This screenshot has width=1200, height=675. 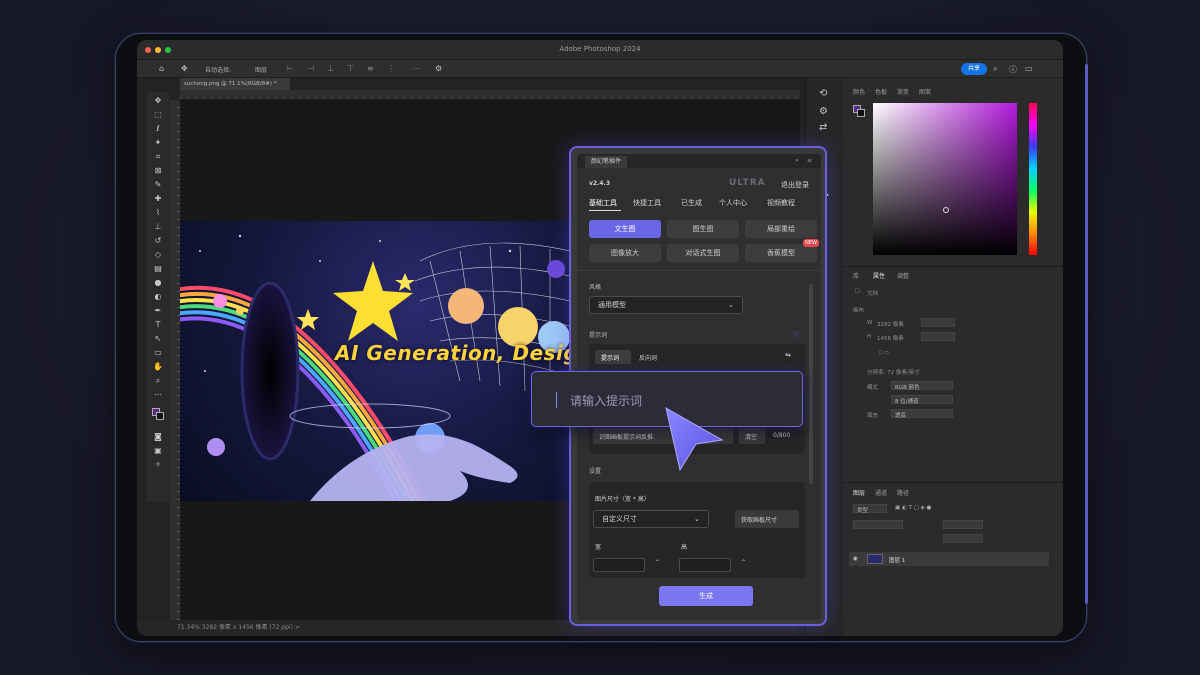 What do you see at coordinates (235, 84) in the screenshot?
I see `document-tab: sucheng.png @ 71.1%(RGB/8#) *` at bounding box center [235, 84].